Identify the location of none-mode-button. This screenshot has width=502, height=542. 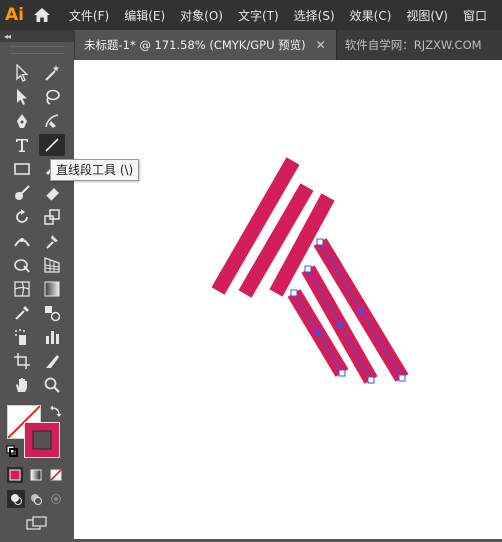
(56, 475).